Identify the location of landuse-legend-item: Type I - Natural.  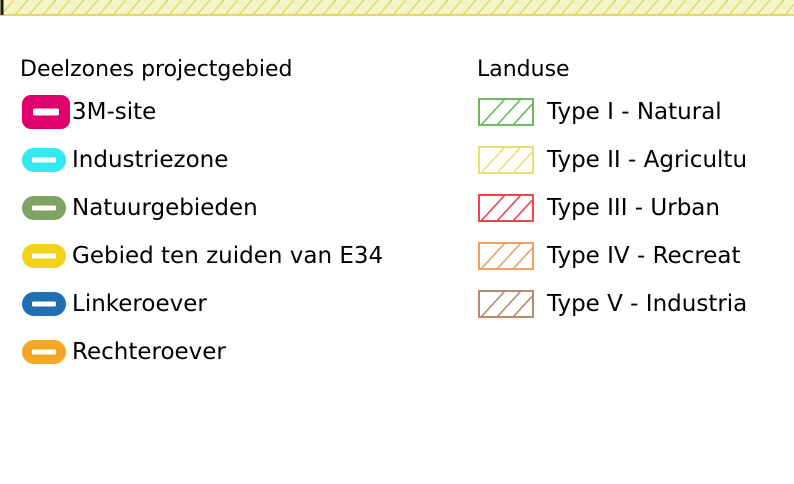
(612, 112).